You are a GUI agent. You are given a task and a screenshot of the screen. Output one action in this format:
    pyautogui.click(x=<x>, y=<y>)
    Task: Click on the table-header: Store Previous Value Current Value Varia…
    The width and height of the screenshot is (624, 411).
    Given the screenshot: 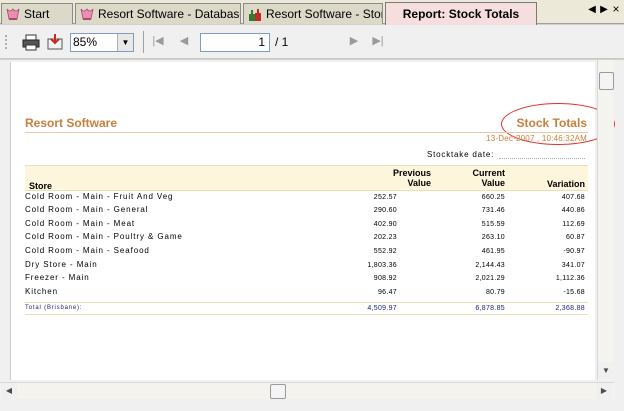 What is the action you would take?
    pyautogui.click(x=306, y=178)
    